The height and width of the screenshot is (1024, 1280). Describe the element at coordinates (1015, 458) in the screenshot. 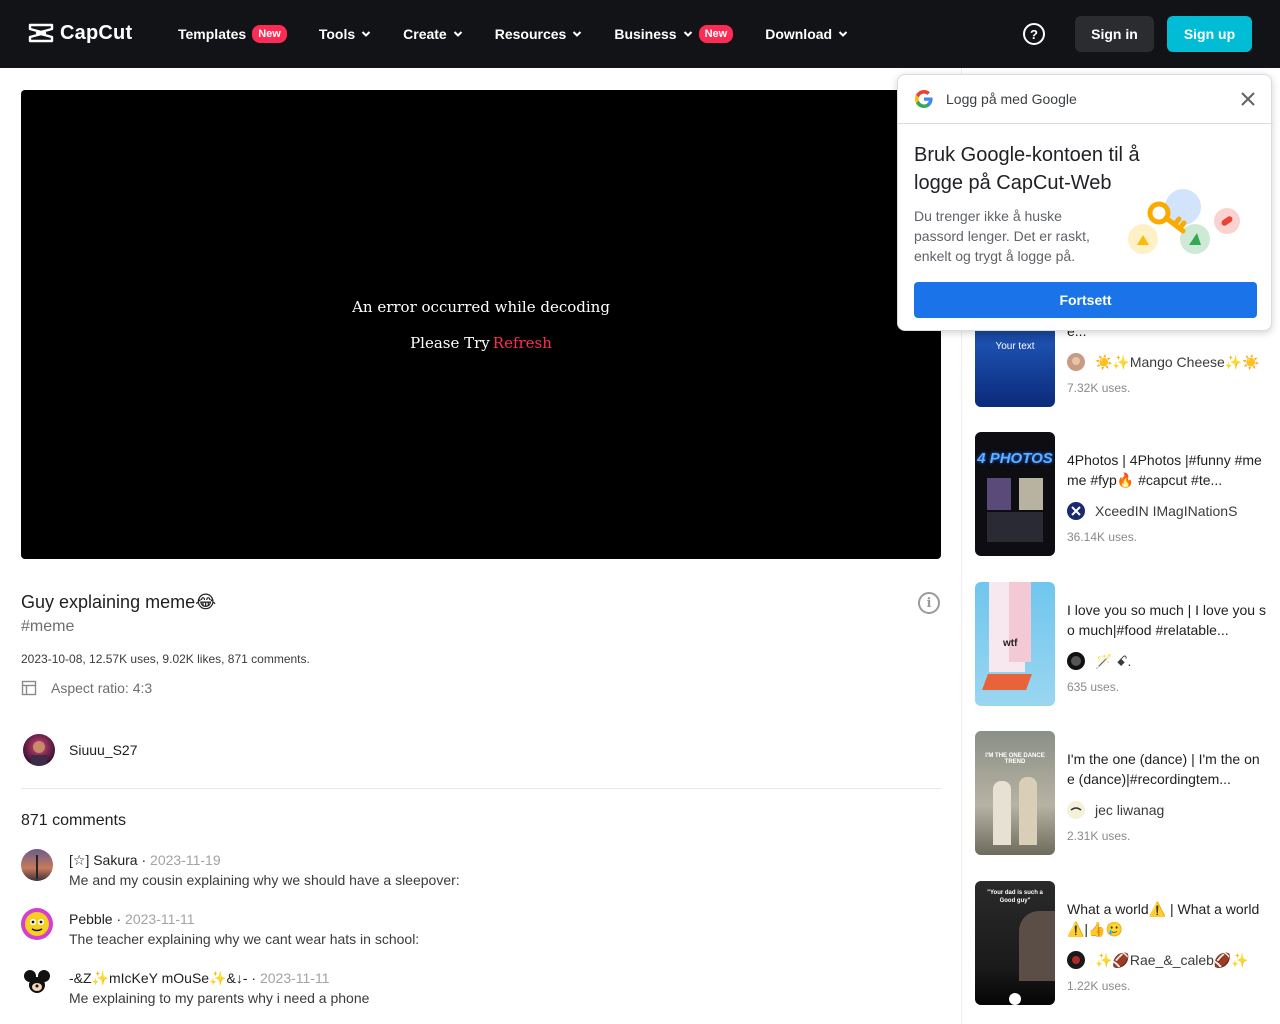

I see `thumbnail-text: 4 PHOTOS` at that location.